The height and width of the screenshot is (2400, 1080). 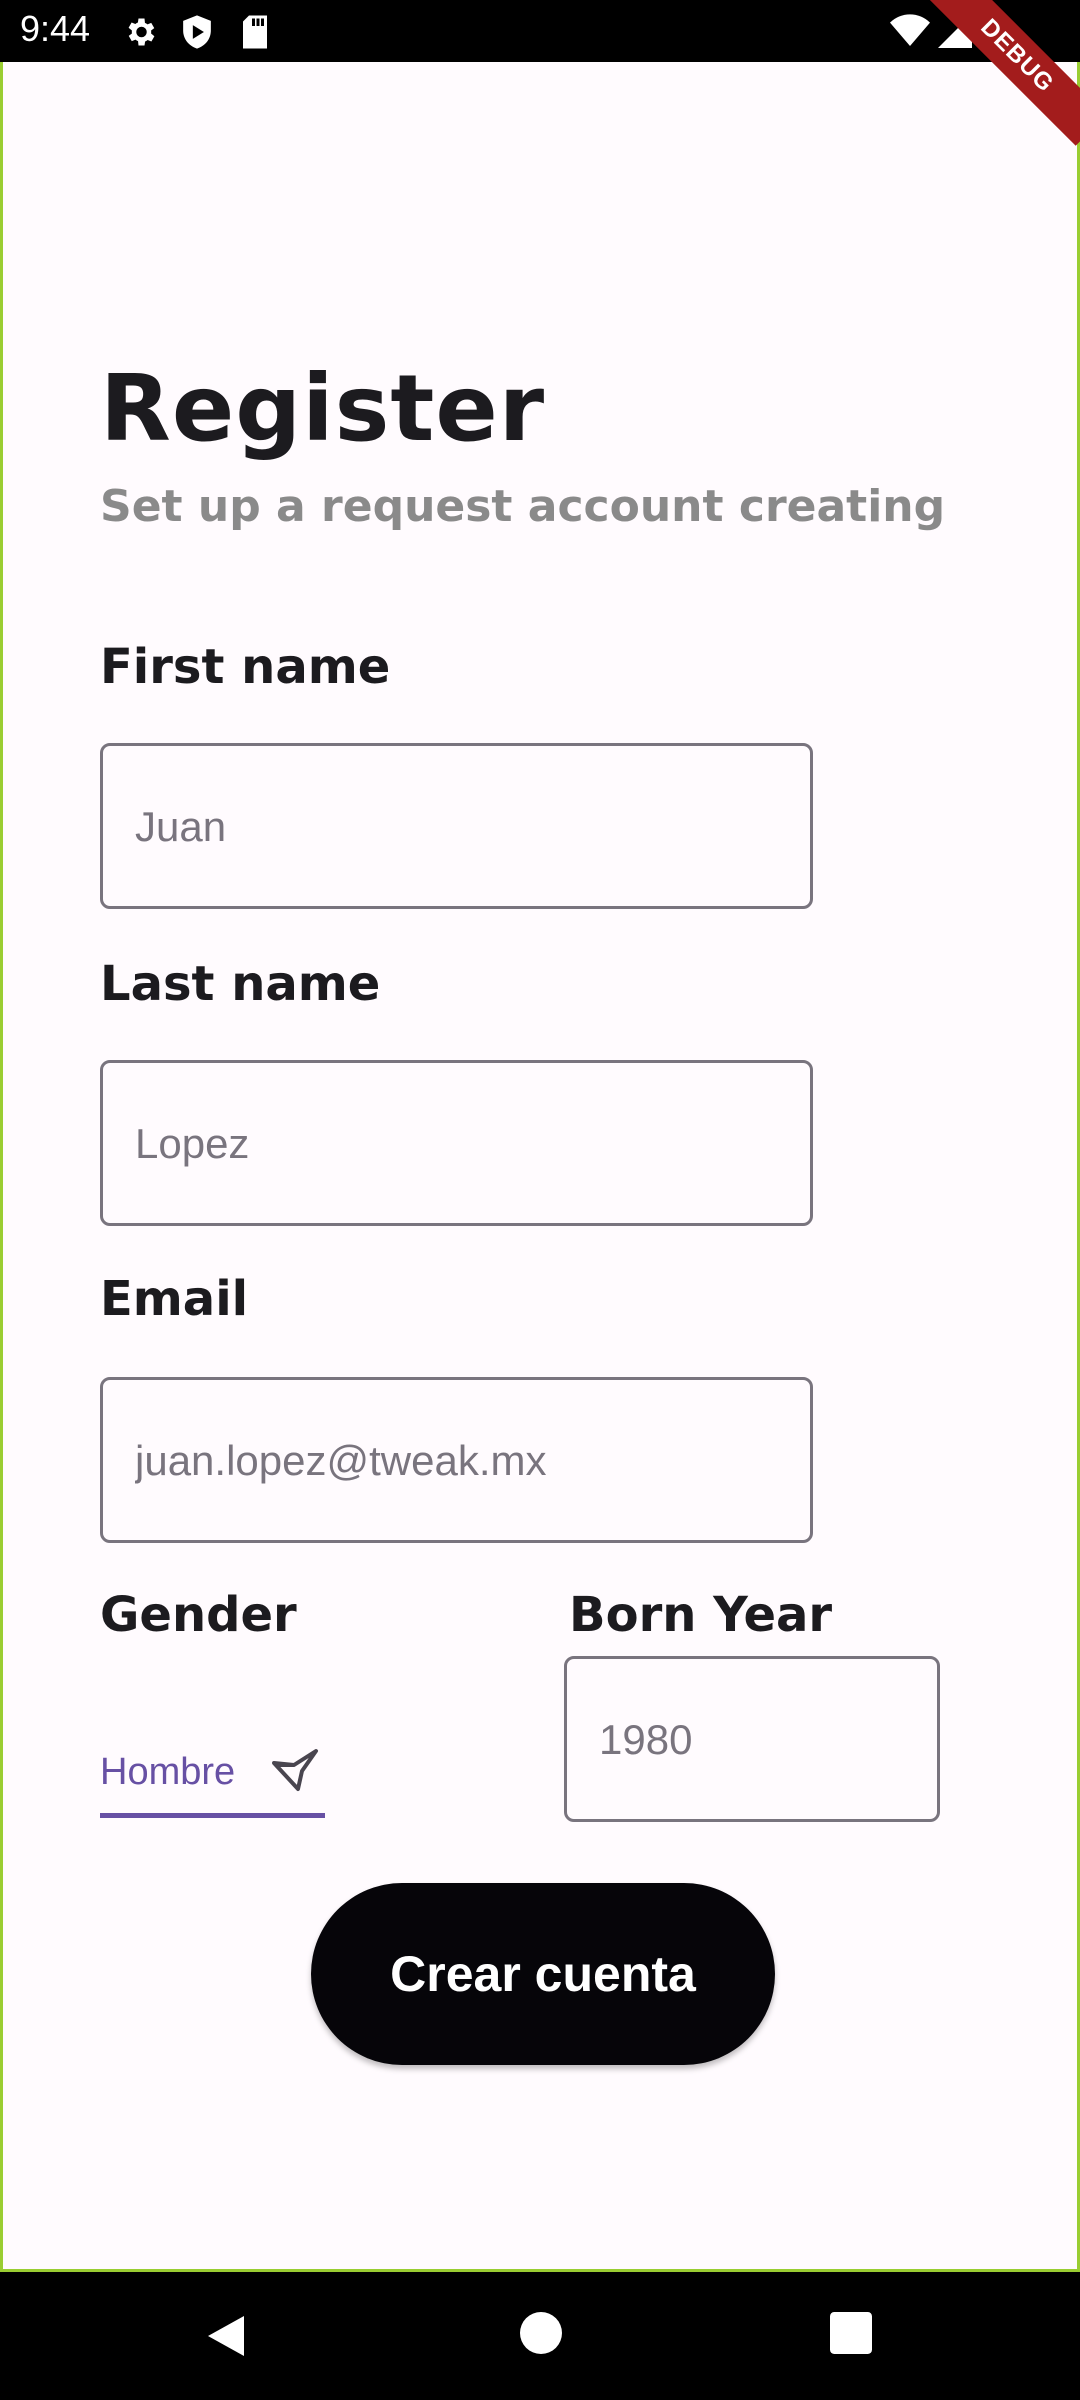 I want to click on status-bar: 9:44, so click(x=540, y=31).